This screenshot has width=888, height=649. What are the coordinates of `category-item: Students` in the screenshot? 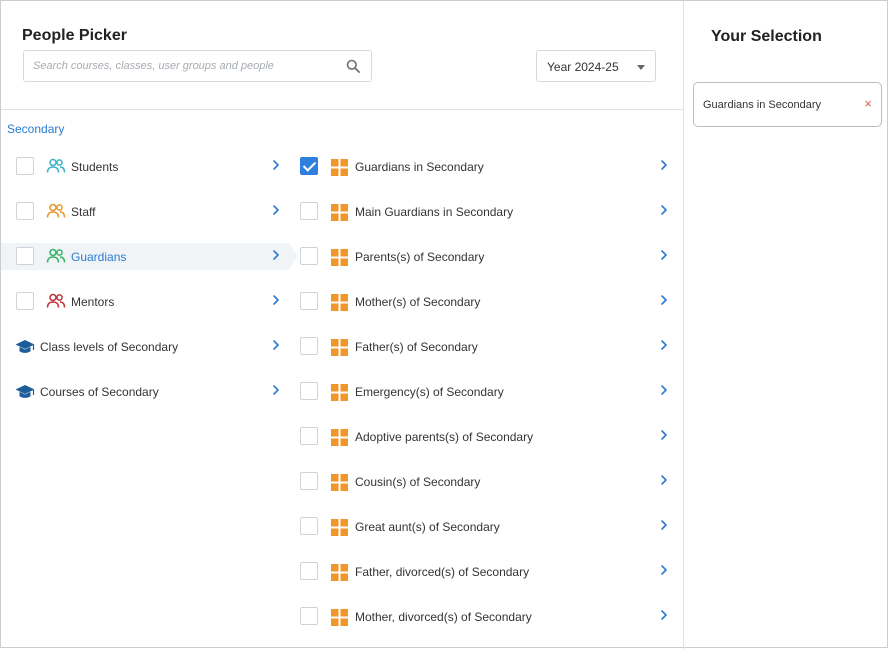 It's located at (145, 166).